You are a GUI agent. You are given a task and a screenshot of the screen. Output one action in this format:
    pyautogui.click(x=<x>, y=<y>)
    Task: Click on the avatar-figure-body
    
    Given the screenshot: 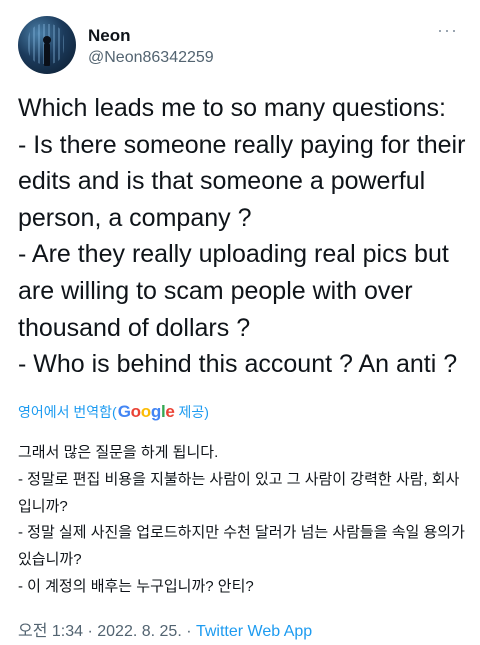 What is the action you would take?
    pyautogui.click(x=47, y=54)
    